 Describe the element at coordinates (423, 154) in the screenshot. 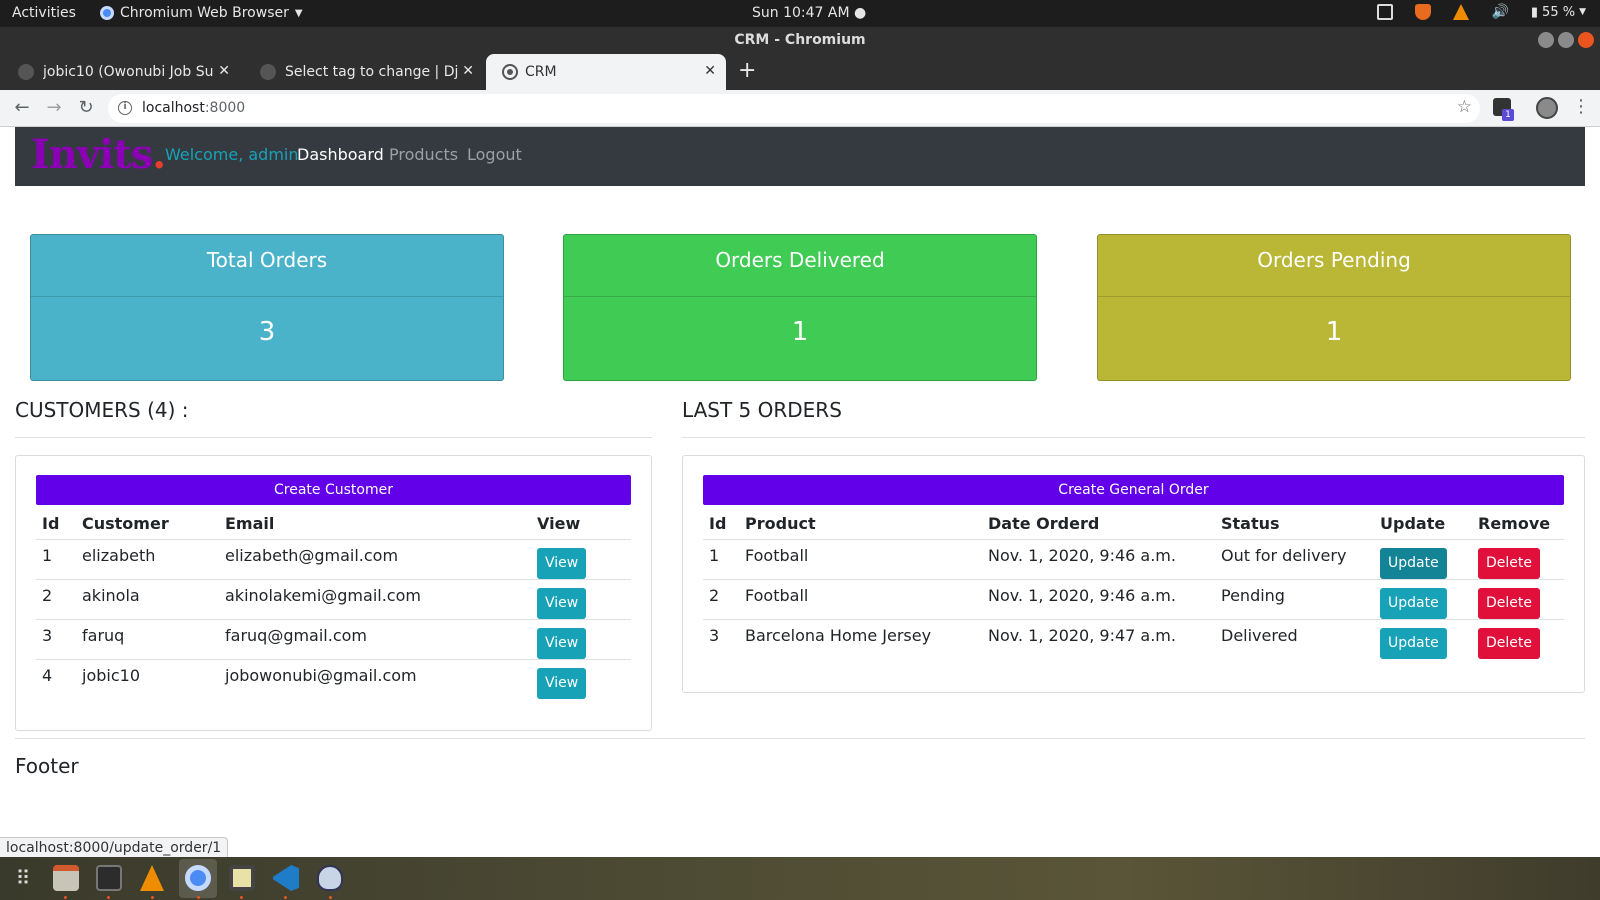

I see `nav-link-products: Products` at that location.